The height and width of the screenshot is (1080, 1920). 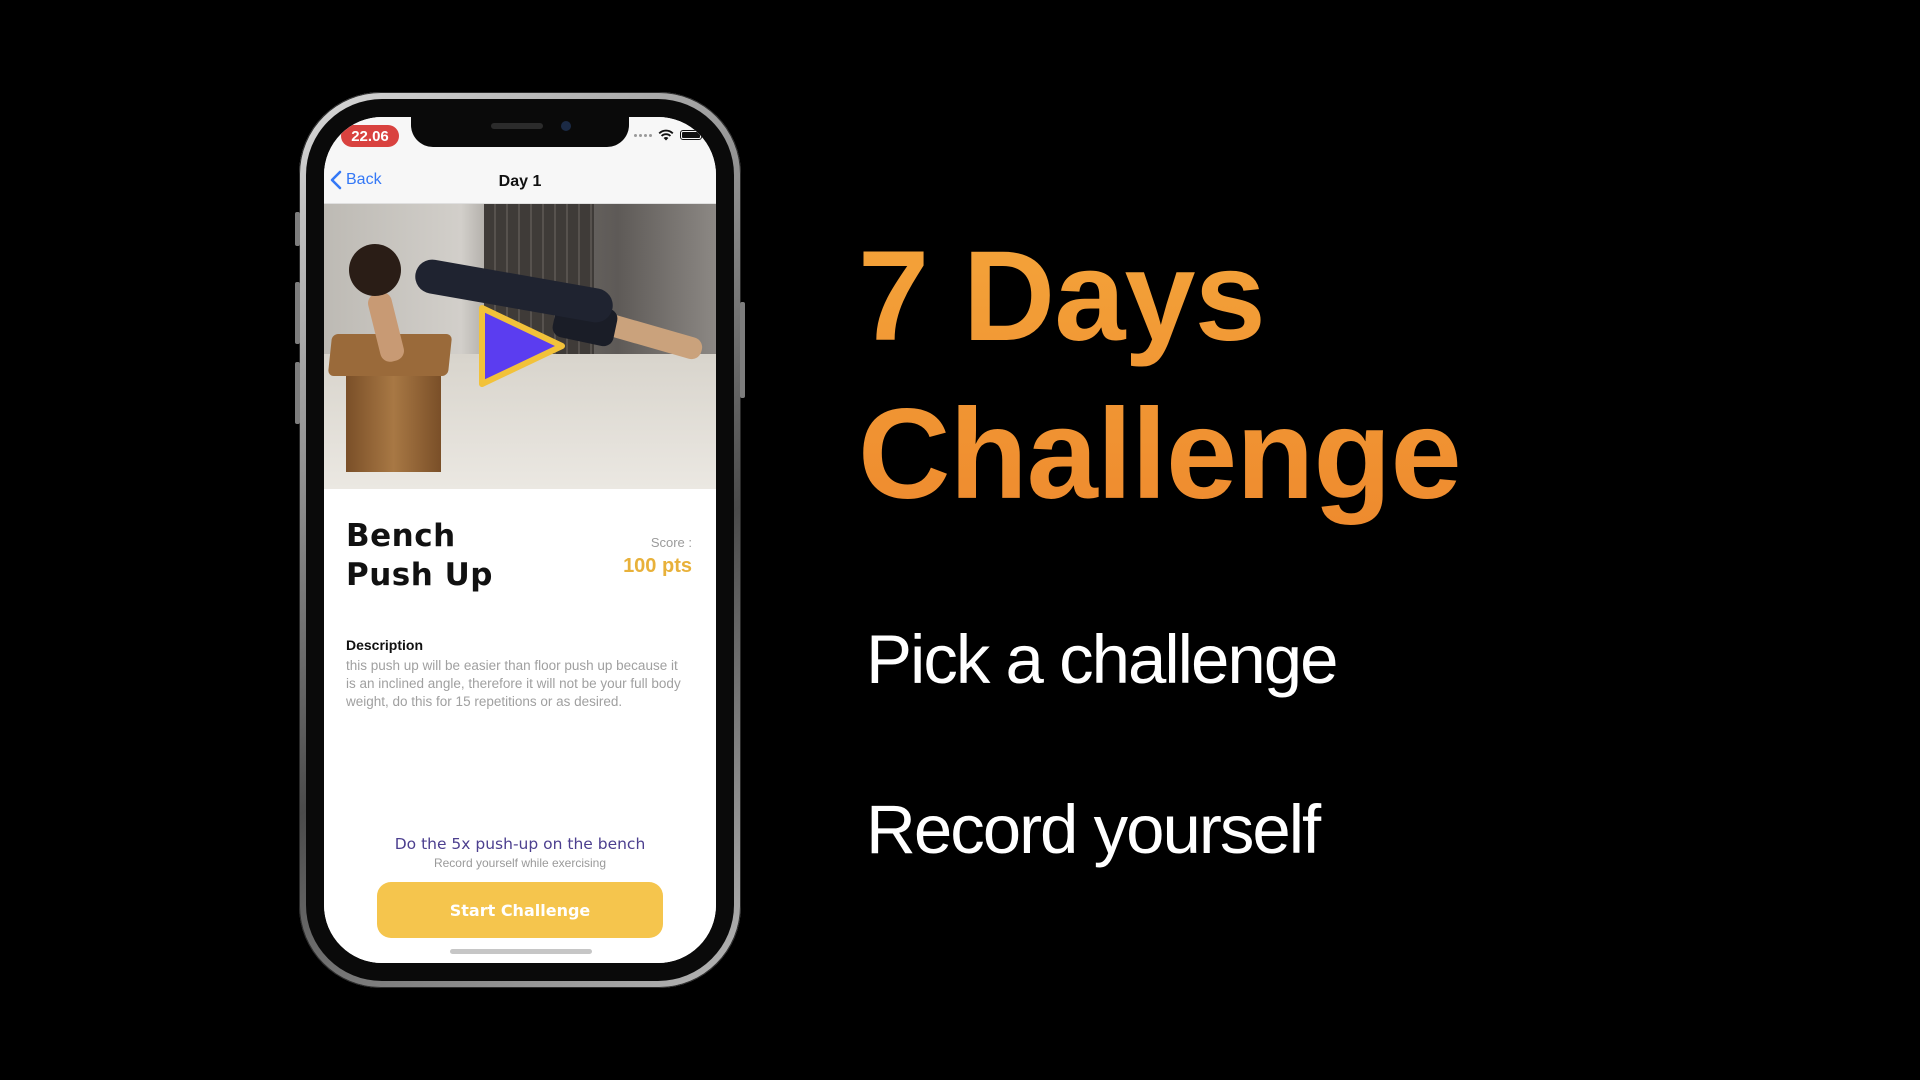 What do you see at coordinates (1159, 454) in the screenshot?
I see `headline-line2: Challenge` at bounding box center [1159, 454].